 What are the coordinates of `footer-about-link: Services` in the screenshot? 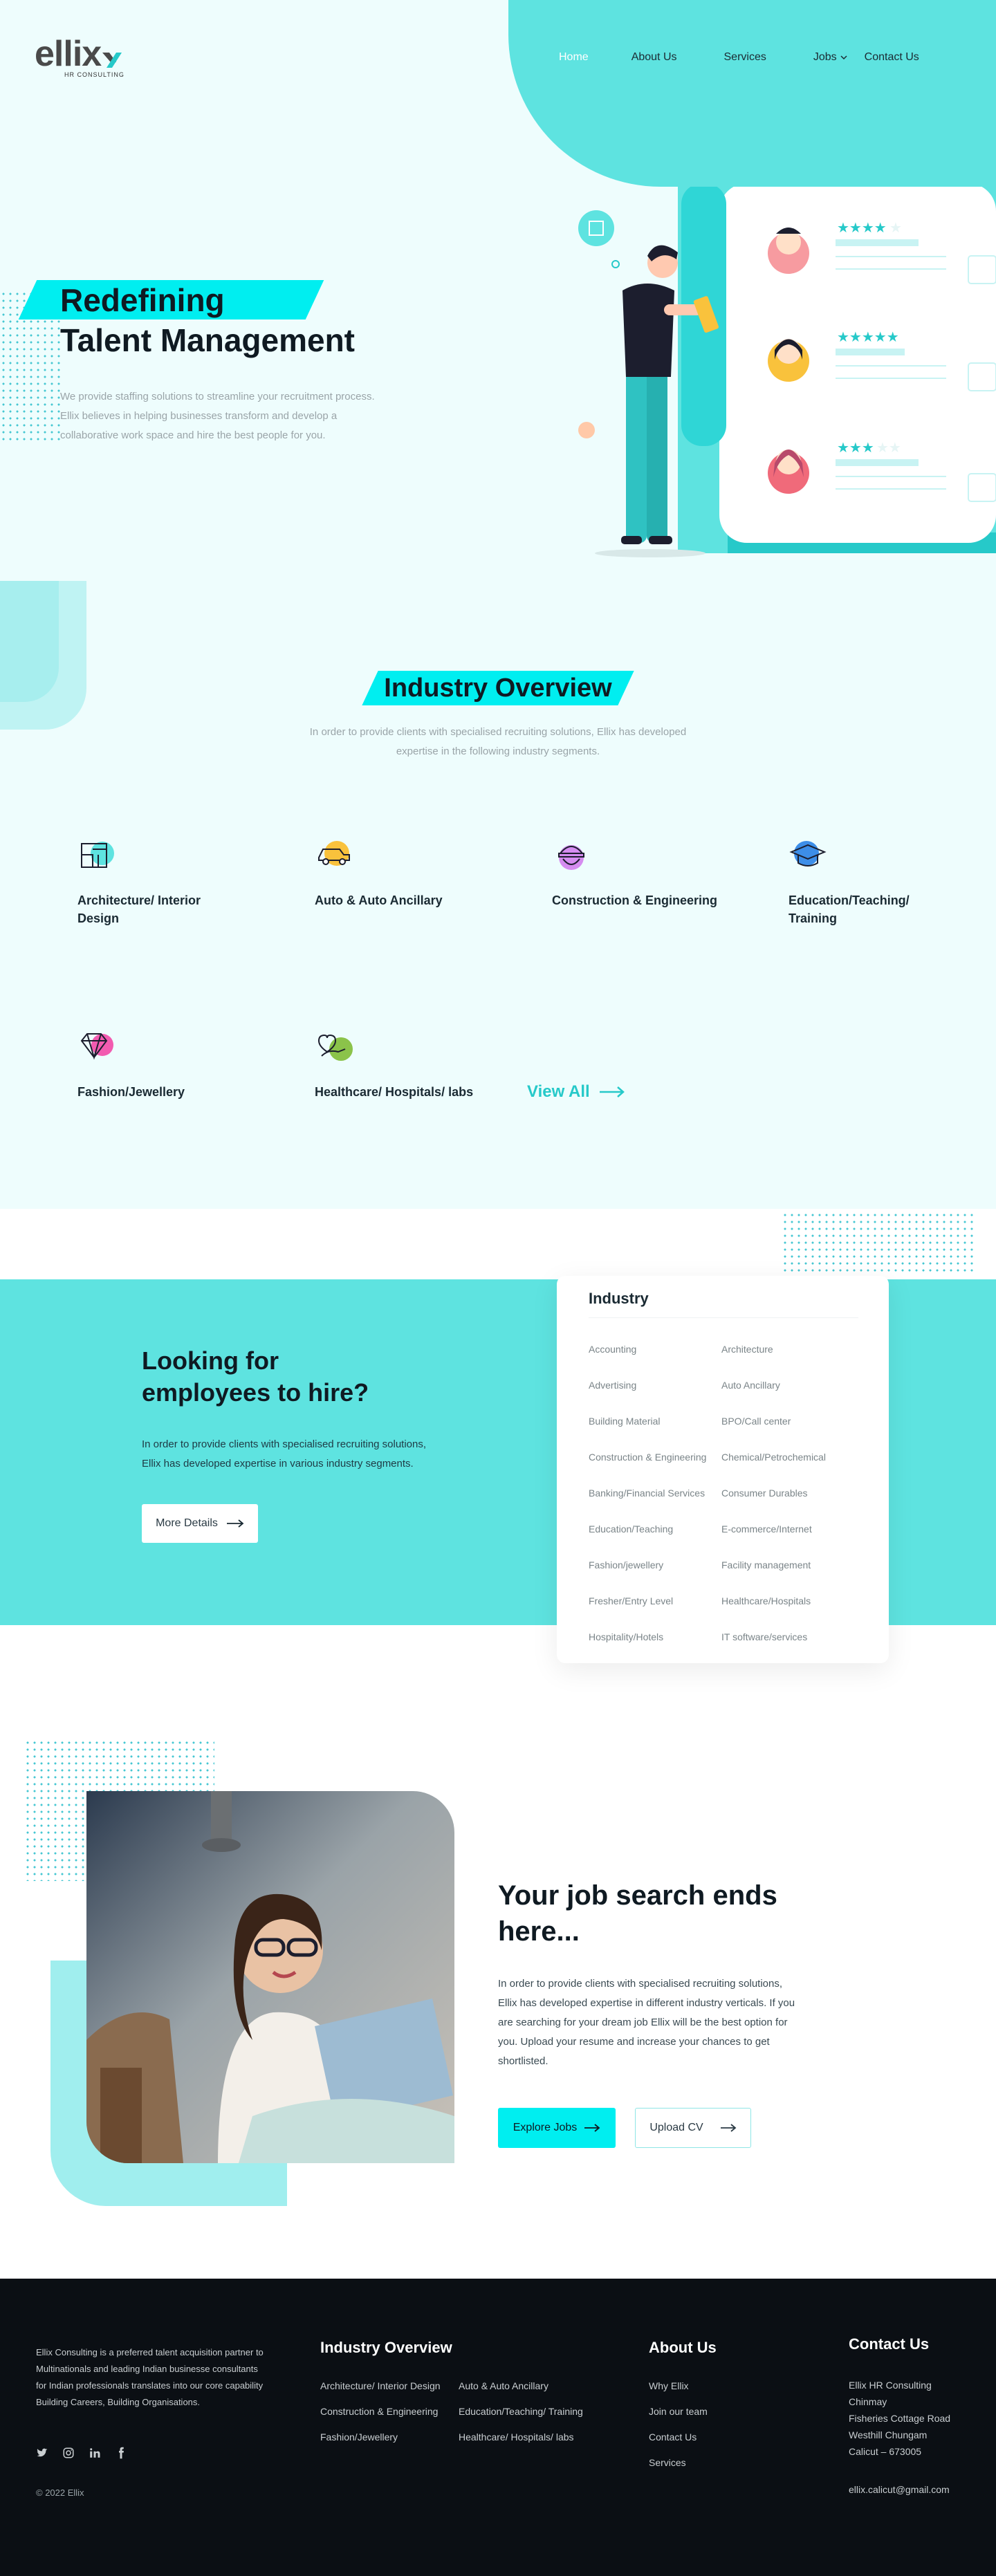 It's located at (678, 2463).